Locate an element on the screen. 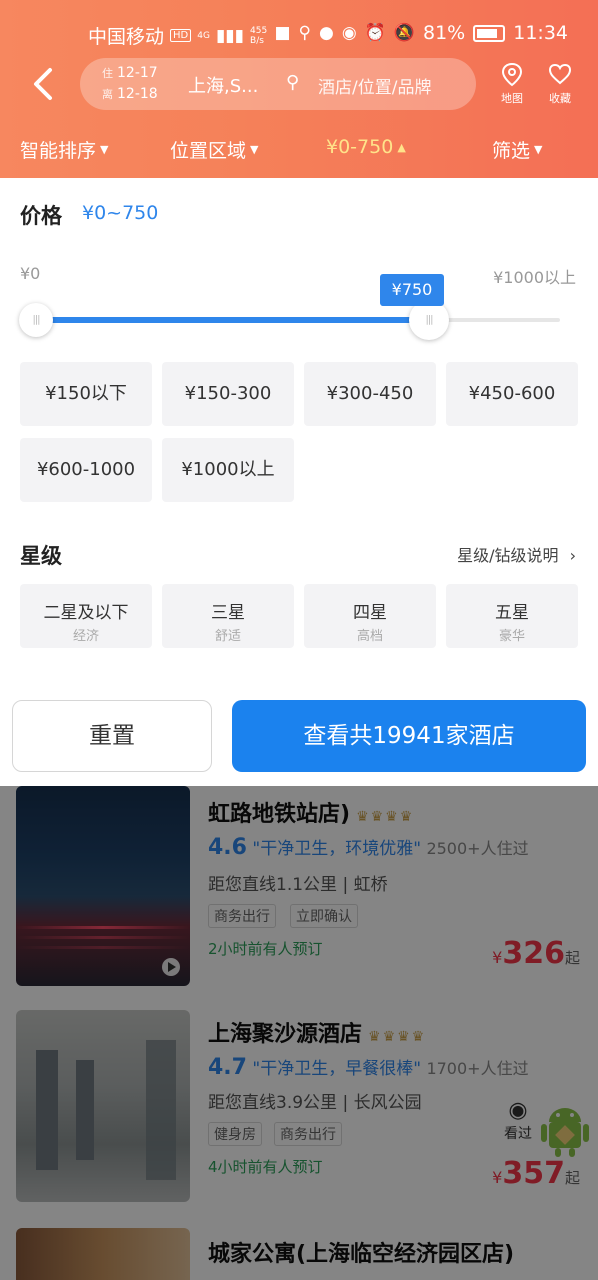 The height and width of the screenshot is (1280, 598). hotel-name: 城家公寓(上海临空经济园区店) is located at coordinates (361, 1254).